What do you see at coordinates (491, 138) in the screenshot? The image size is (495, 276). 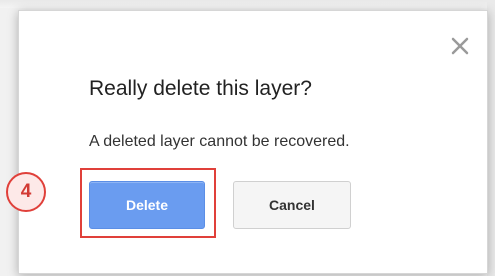 I see `background-strip-right` at bounding box center [491, 138].